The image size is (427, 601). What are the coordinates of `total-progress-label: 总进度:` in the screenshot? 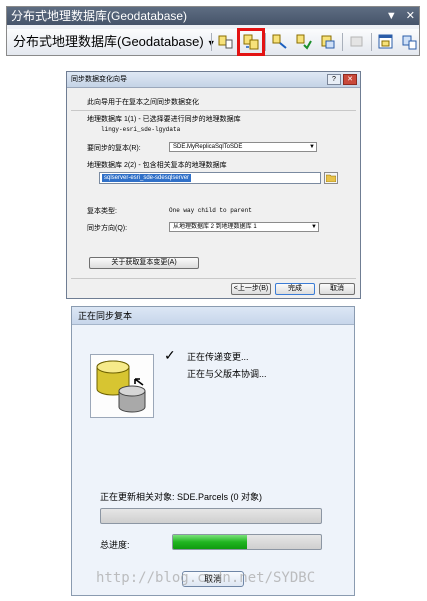 It's located at (115, 545).